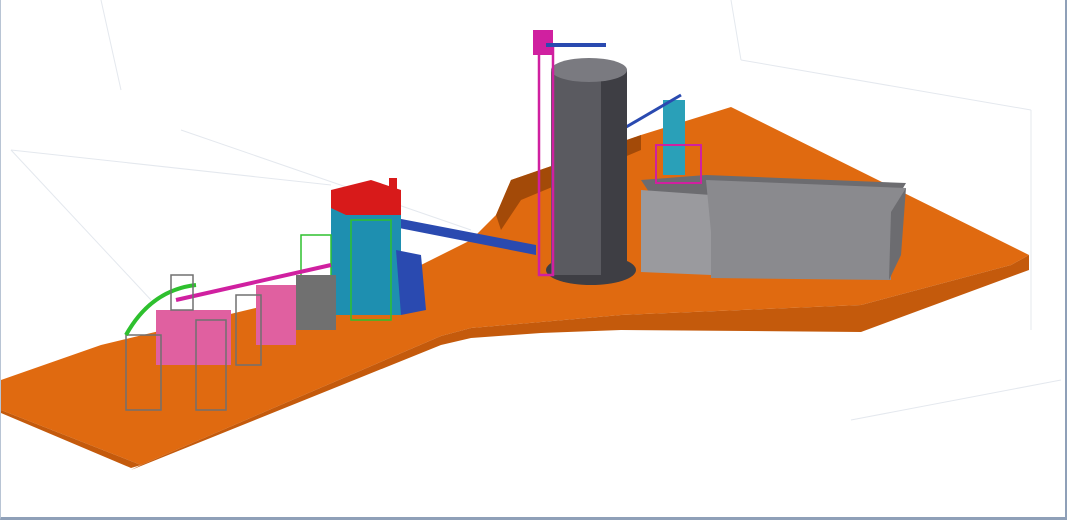 Image resolution: width=1067 pixels, height=520 pixels. Describe the element at coordinates (182, 292) in the screenshot. I see `left-tower` at that location.